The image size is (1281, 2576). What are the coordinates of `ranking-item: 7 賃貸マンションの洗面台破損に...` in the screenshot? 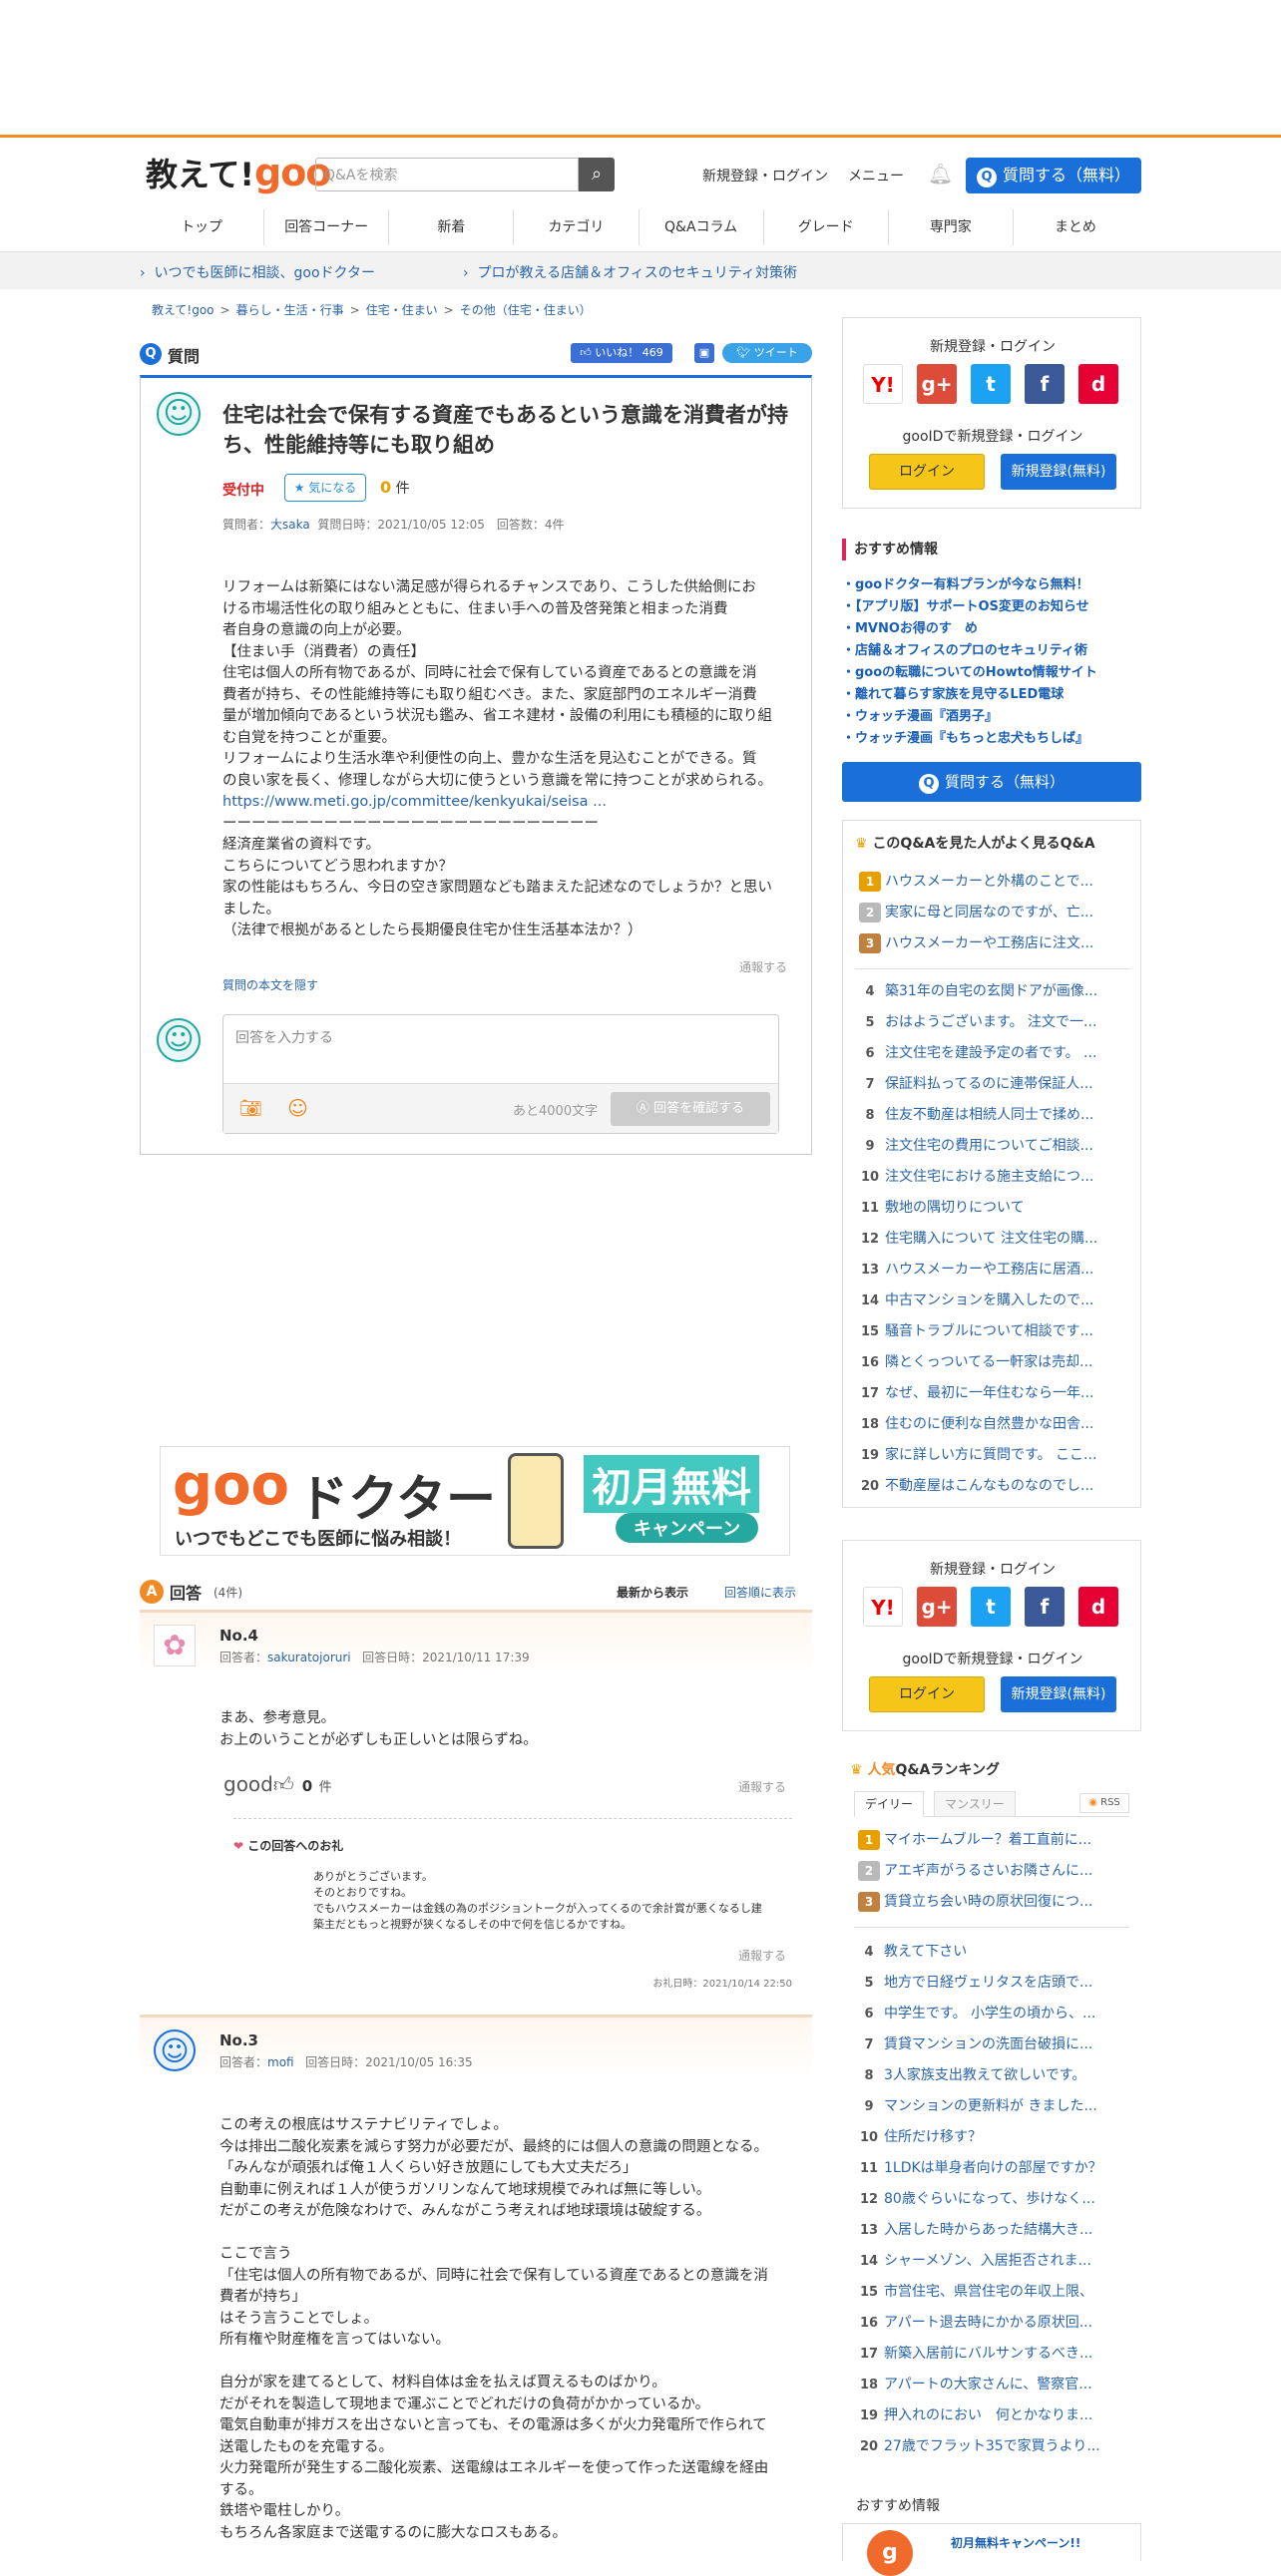 It's located at (991, 2048).